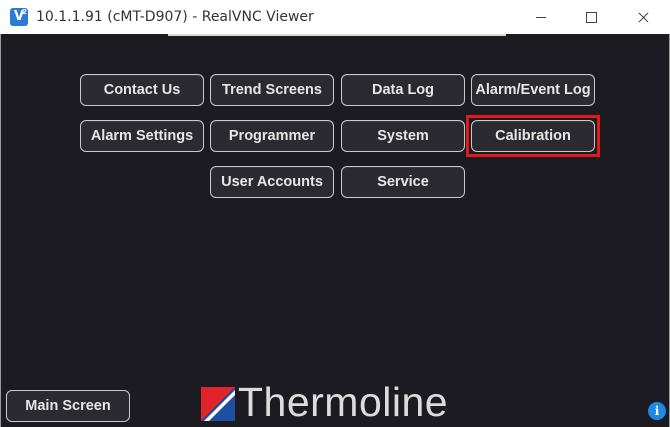 The width and height of the screenshot is (670, 427). What do you see at coordinates (68, 406) in the screenshot?
I see `main-screen-button: Main Screen` at bounding box center [68, 406].